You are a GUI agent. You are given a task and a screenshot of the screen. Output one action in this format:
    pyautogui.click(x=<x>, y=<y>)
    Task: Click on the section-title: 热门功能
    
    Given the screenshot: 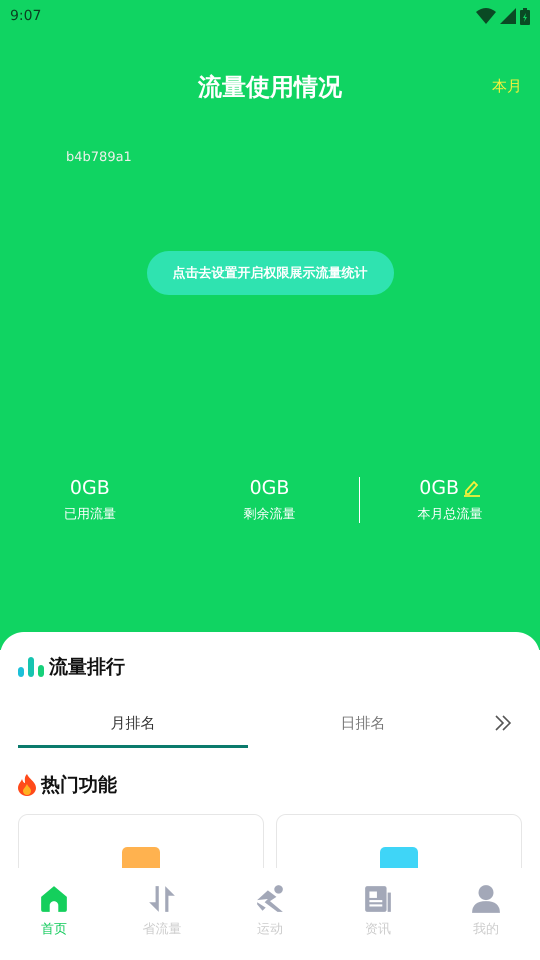 What is the action you would take?
    pyautogui.click(x=79, y=785)
    